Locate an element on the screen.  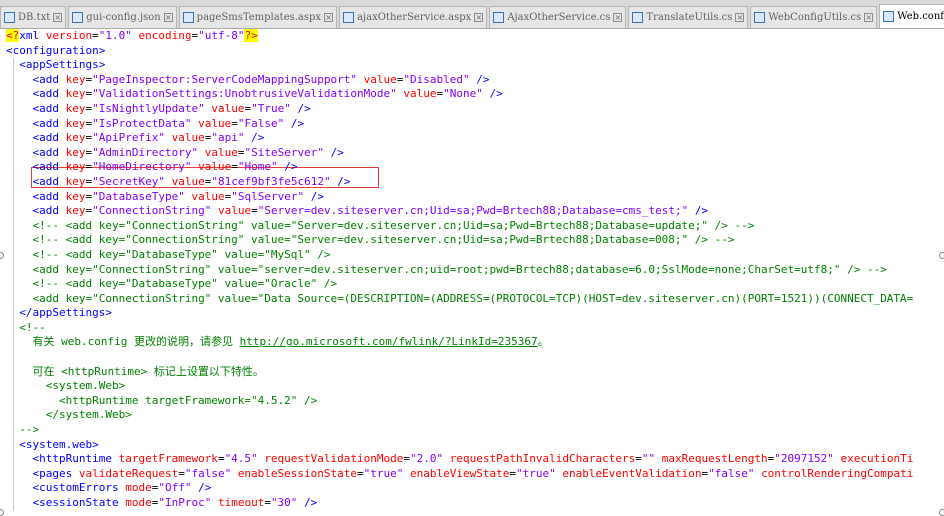
tab-2: pageSmsTemplates.aspx × is located at coordinates (258, 17).